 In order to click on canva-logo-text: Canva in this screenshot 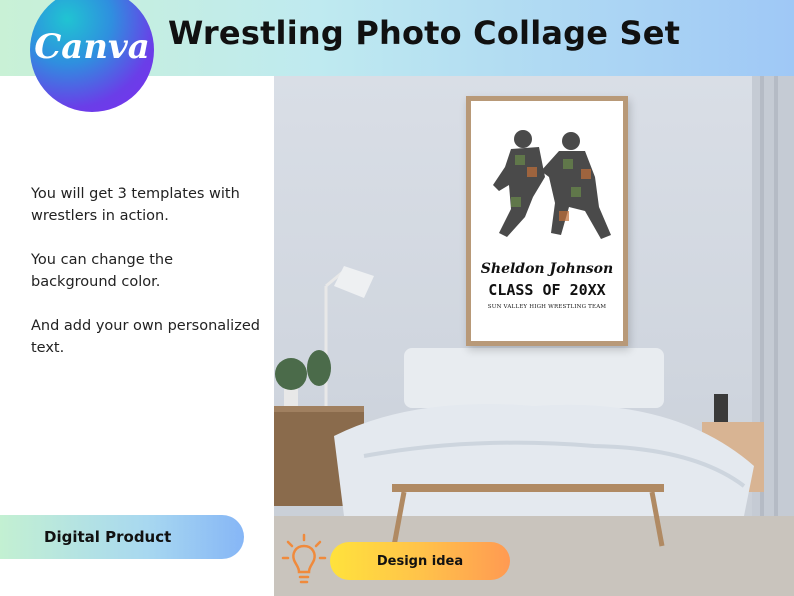, I will do `click(92, 47)`.